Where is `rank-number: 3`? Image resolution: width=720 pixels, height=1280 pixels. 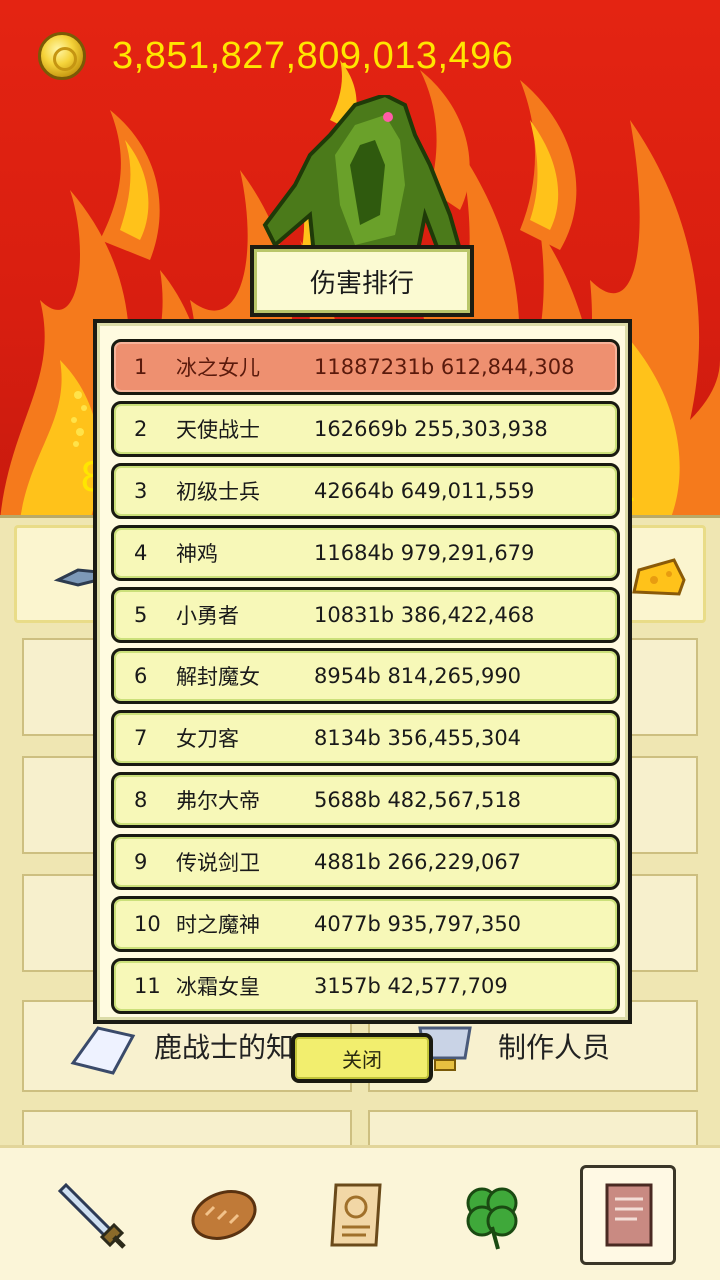
rank-number: 3 is located at coordinates (141, 490).